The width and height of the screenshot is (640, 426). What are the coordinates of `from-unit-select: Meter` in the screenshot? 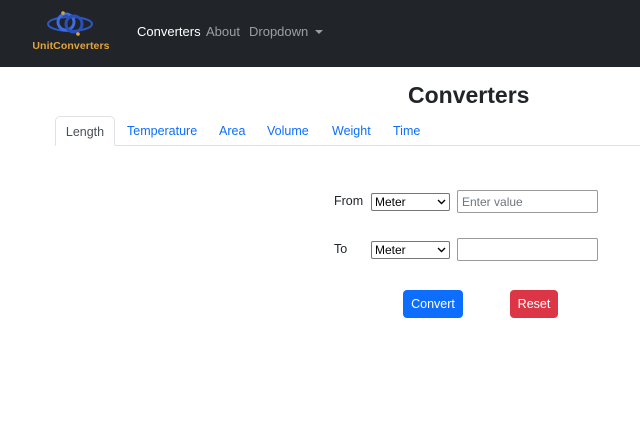 It's located at (410, 202).